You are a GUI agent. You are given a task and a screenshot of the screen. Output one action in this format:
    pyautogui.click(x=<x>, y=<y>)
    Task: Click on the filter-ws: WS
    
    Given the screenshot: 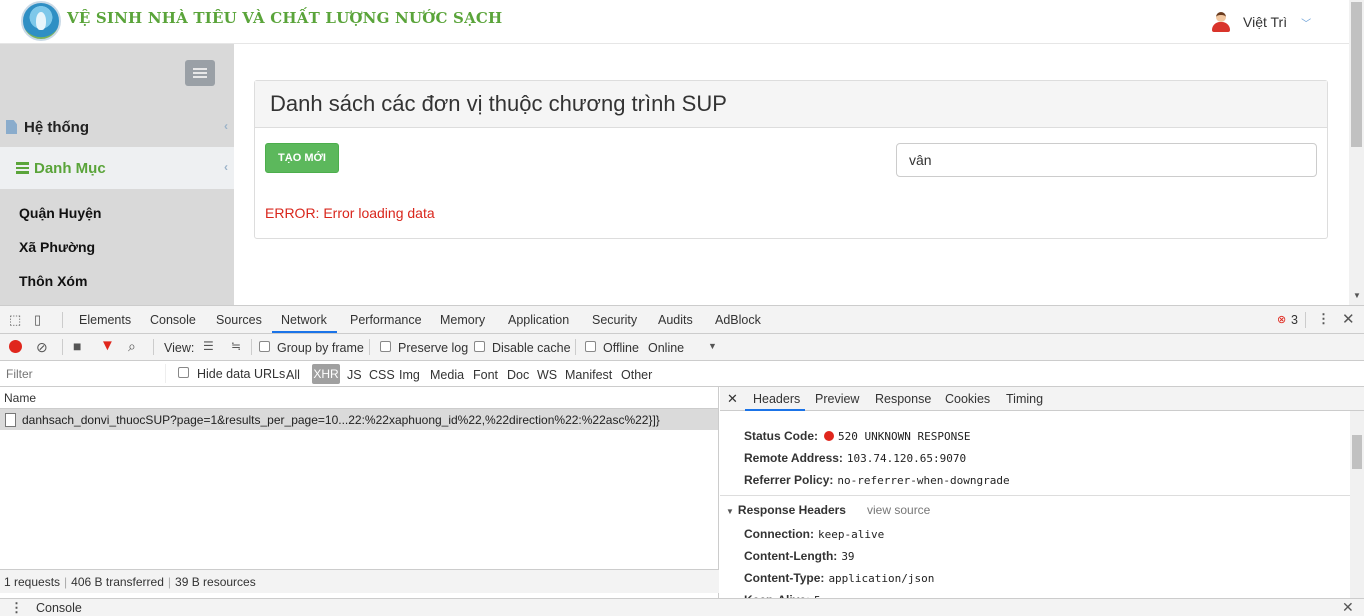 What is the action you would take?
    pyautogui.click(x=547, y=375)
    